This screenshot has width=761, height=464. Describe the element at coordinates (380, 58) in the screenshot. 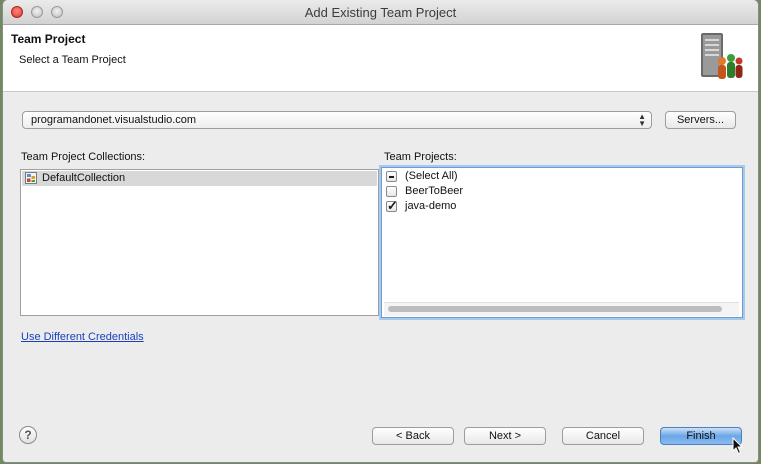

I see `wizard-header: Team Project Select a Team Project` at that location.